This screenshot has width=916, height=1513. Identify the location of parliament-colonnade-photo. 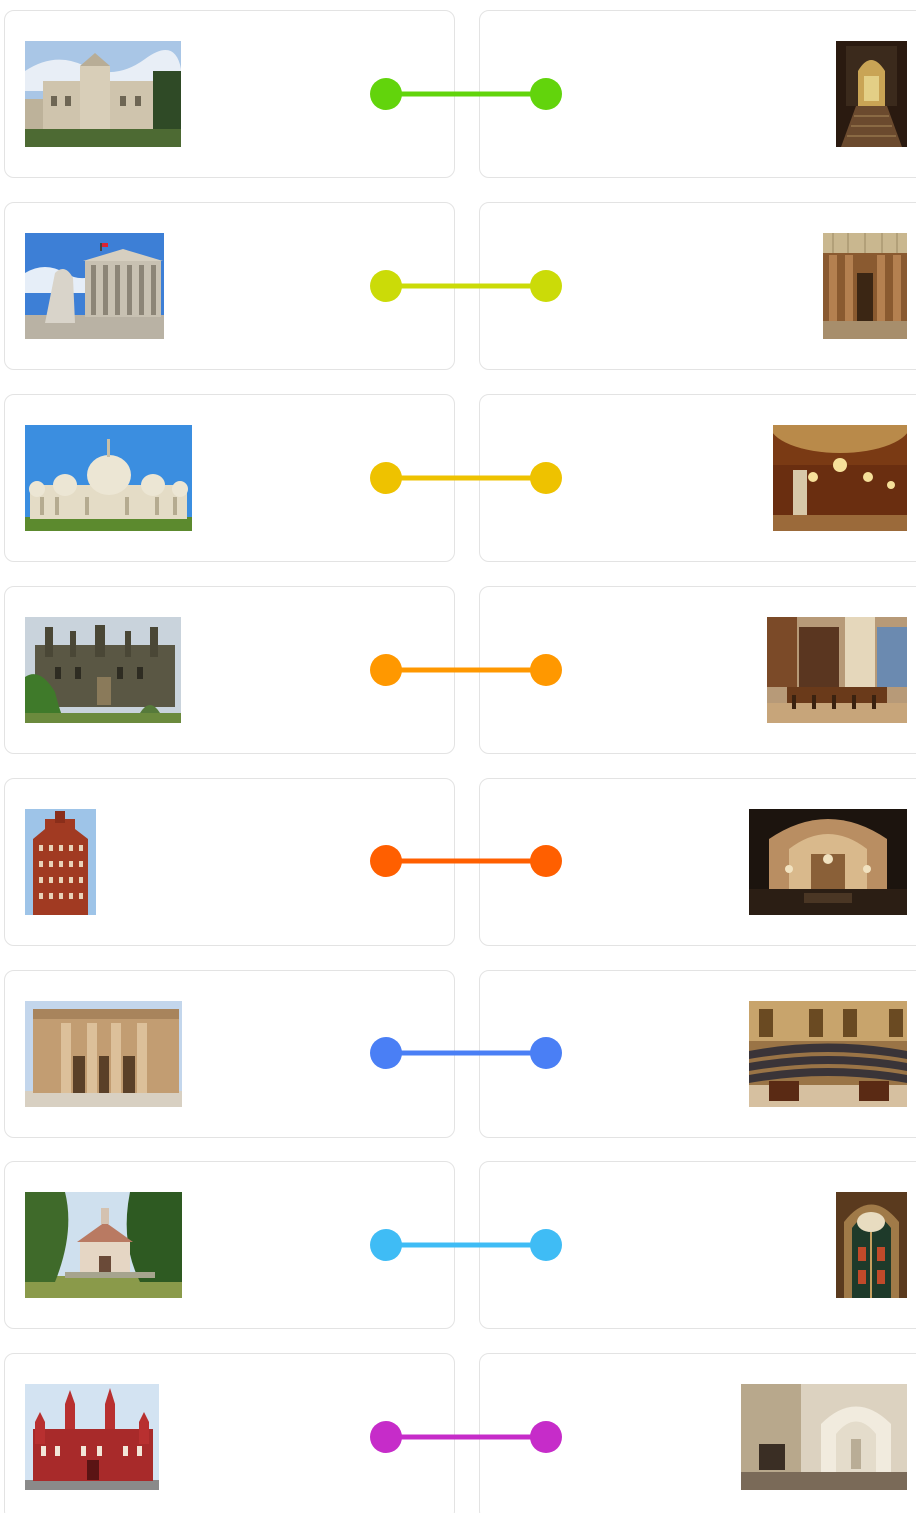
(94, 286).